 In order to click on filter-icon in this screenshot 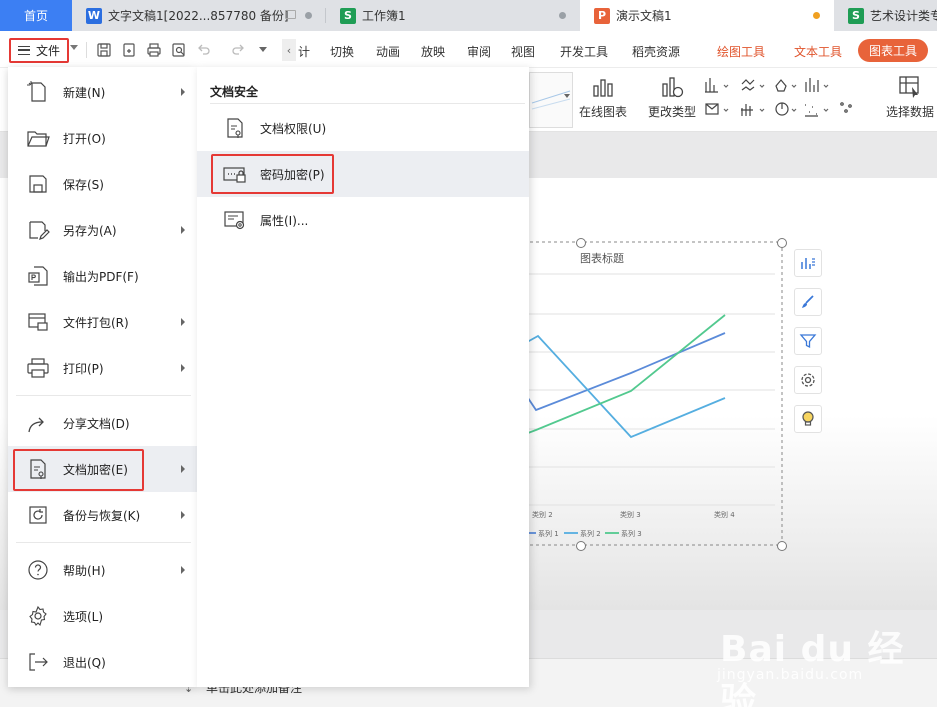, I will do `click(808, 341)`.